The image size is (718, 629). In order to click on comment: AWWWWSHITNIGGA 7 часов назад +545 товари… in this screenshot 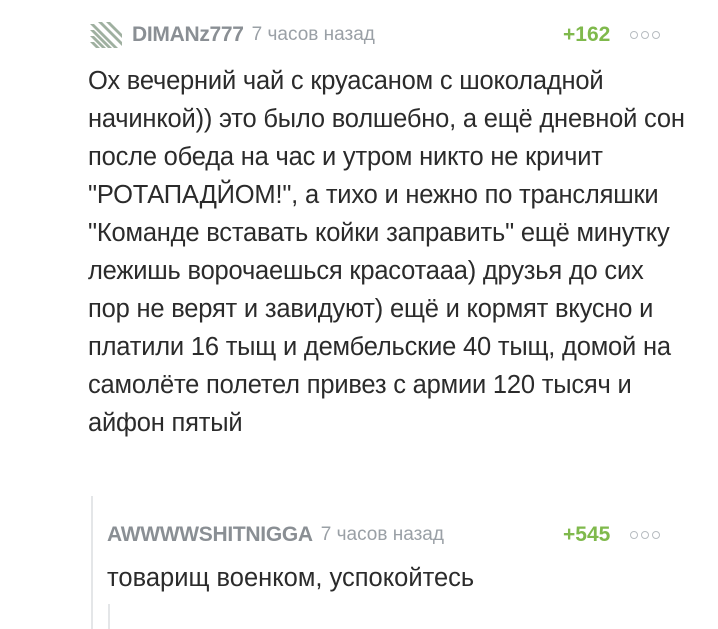, I will do `click(392, 557)`.